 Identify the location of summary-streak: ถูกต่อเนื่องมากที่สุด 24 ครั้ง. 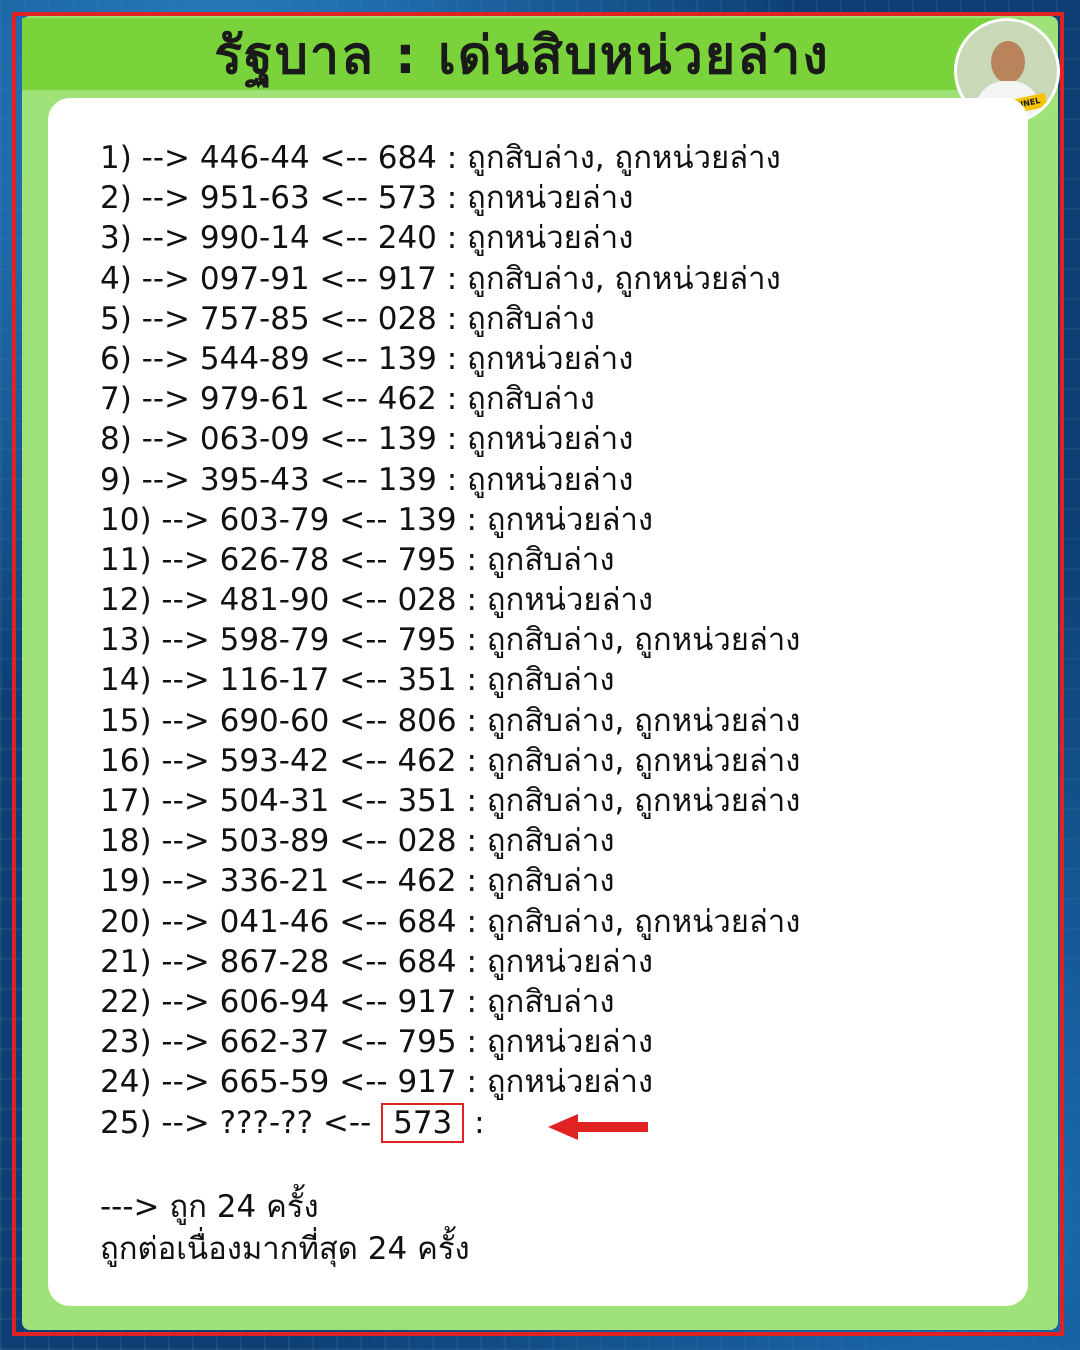
(285, 1249).